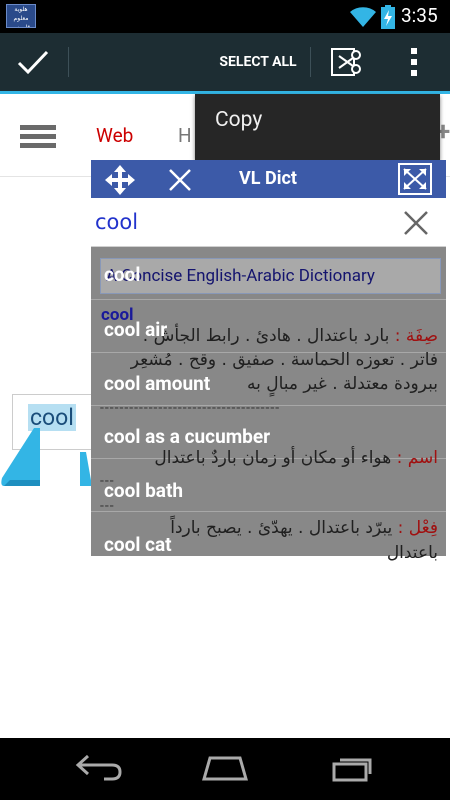 Image resolution: width=450 pixels, height=800 pixels. What do you see at coordinates (415, 179) in the screenshot?
I see `maximize-icon` at bounding box center [415, 179].